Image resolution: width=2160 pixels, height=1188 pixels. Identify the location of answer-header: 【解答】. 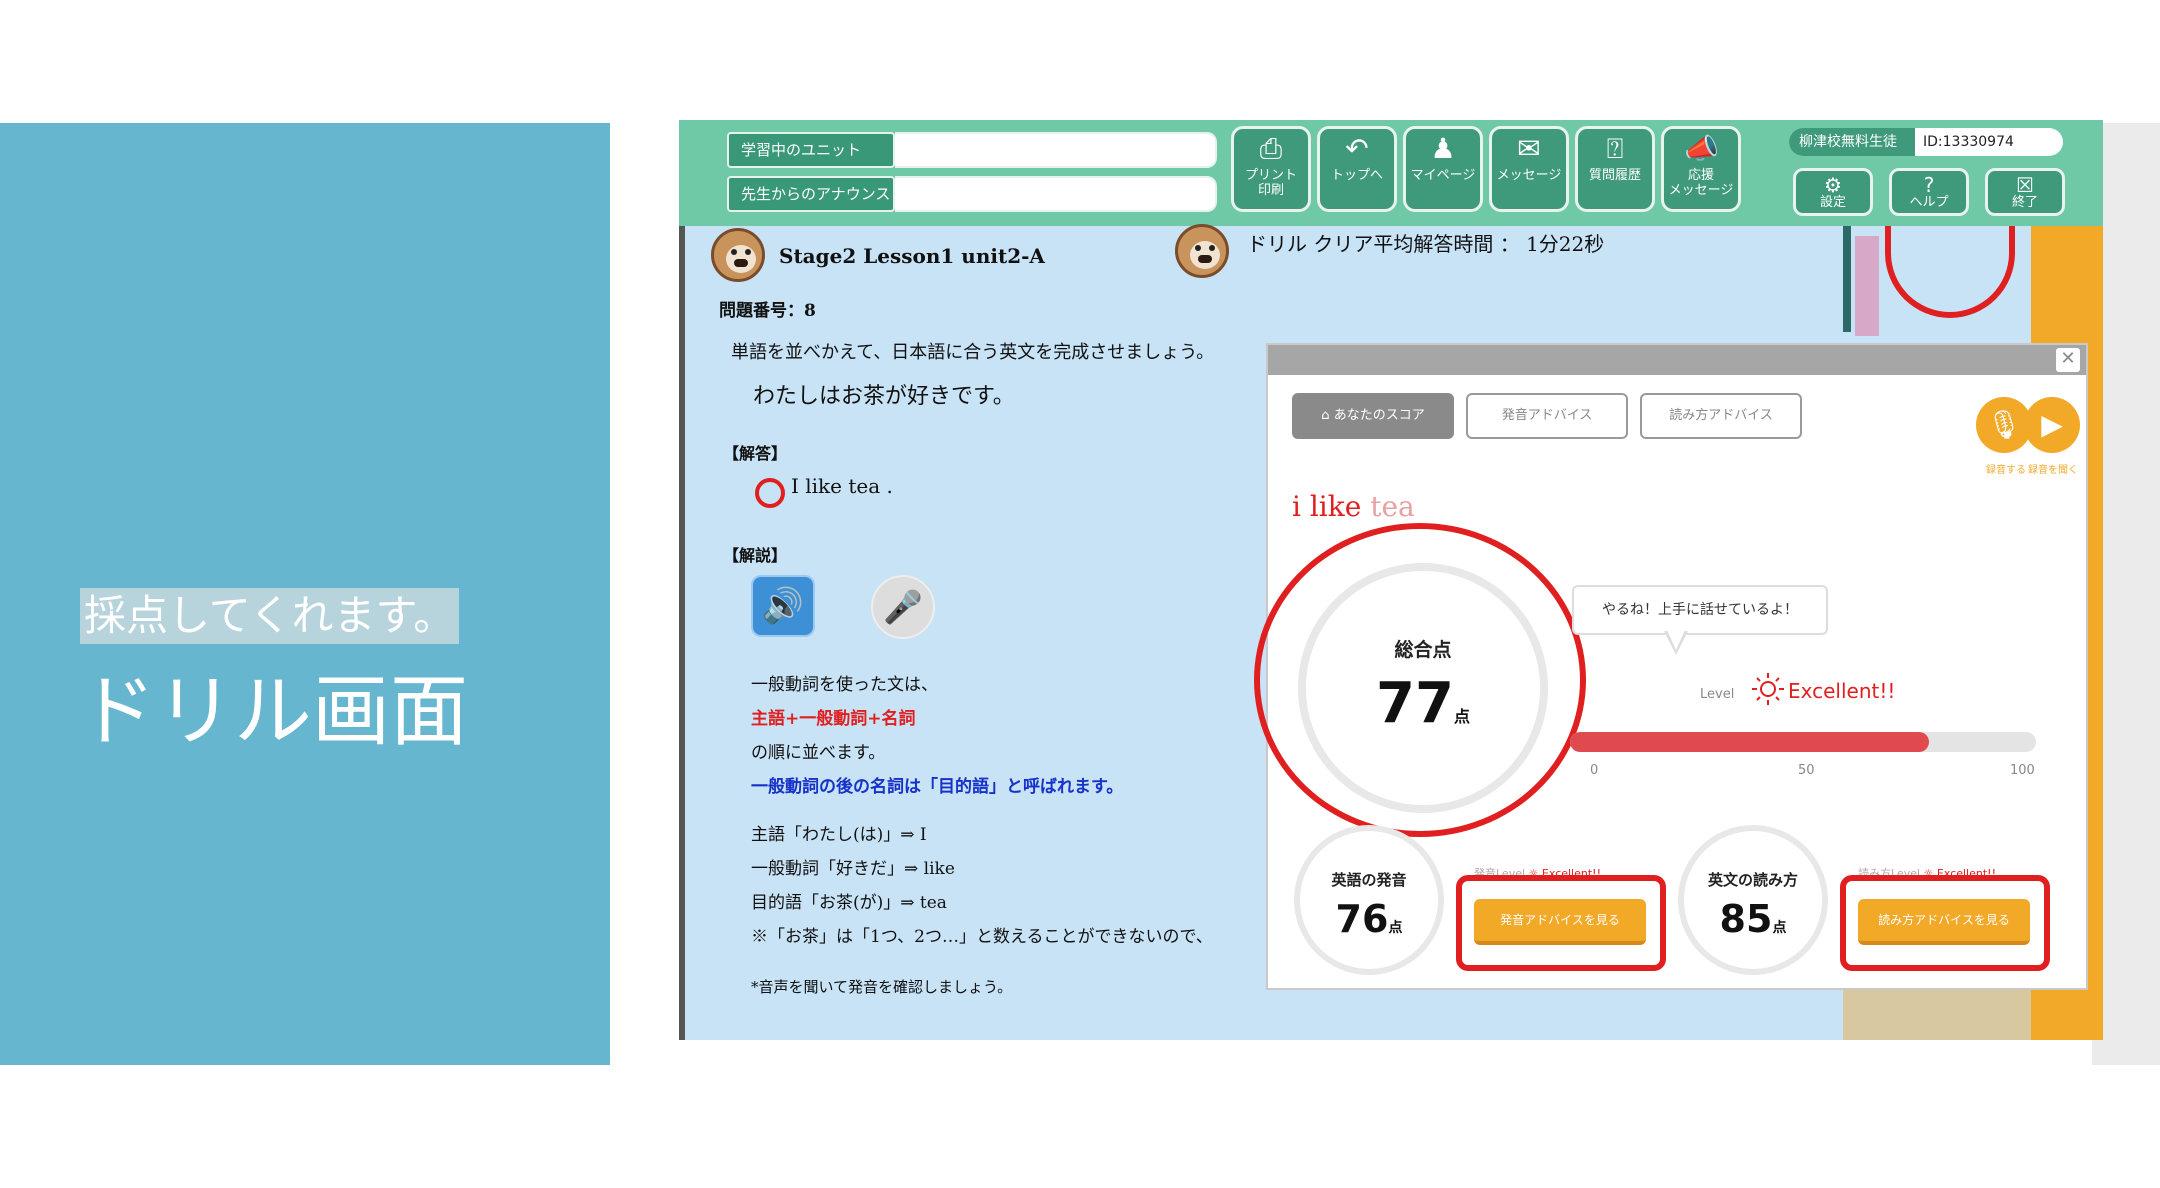
(755, 453).